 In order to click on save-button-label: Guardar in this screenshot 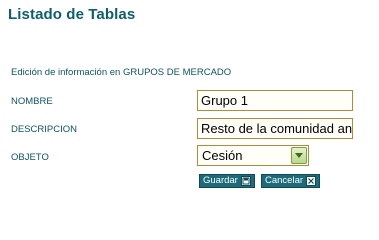, I will do `click(220, 180)`.